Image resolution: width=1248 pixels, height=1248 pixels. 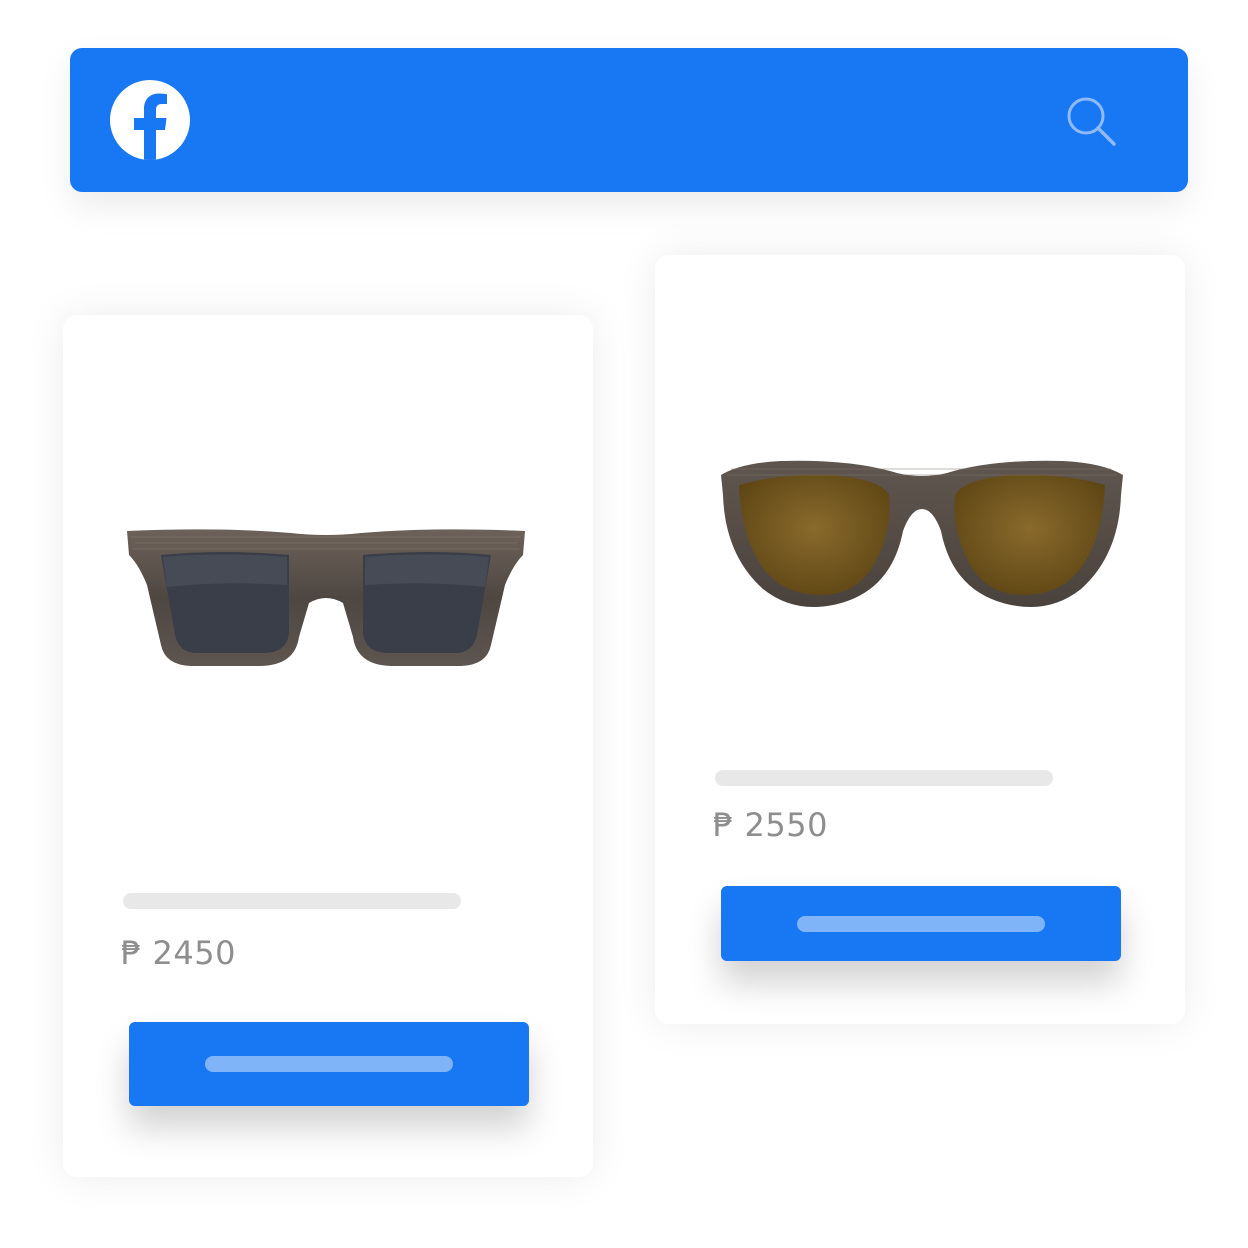 What do you see at coordinates (150, 120) in the screenshot?
I see `facebook-logo-icon` at bounding box center [150, 120].